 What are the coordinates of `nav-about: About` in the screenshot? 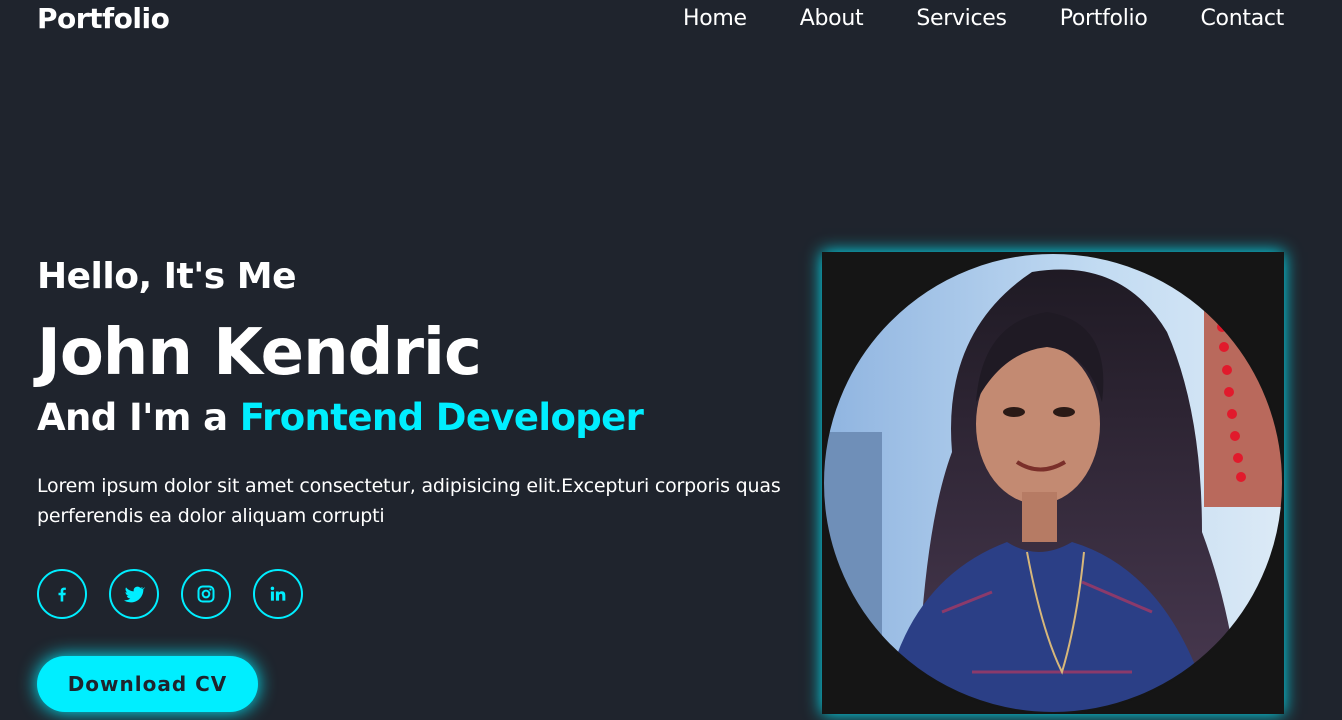 It's located at (832, 18).